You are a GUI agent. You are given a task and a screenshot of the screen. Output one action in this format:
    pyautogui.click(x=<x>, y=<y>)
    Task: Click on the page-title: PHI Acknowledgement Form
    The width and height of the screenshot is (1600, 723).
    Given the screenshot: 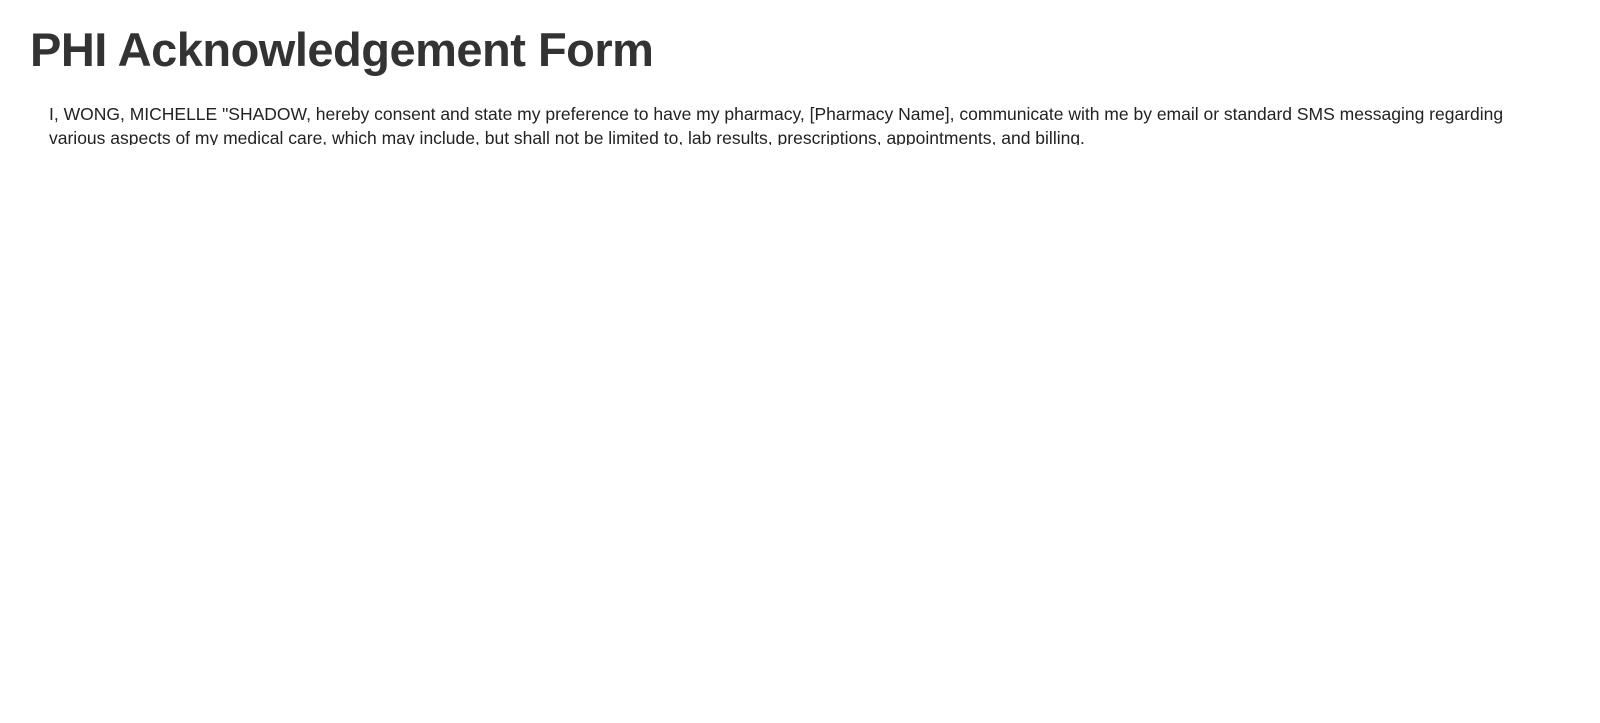 What is the action you would take?
    pyautogui.click(x=342, y=49)
    